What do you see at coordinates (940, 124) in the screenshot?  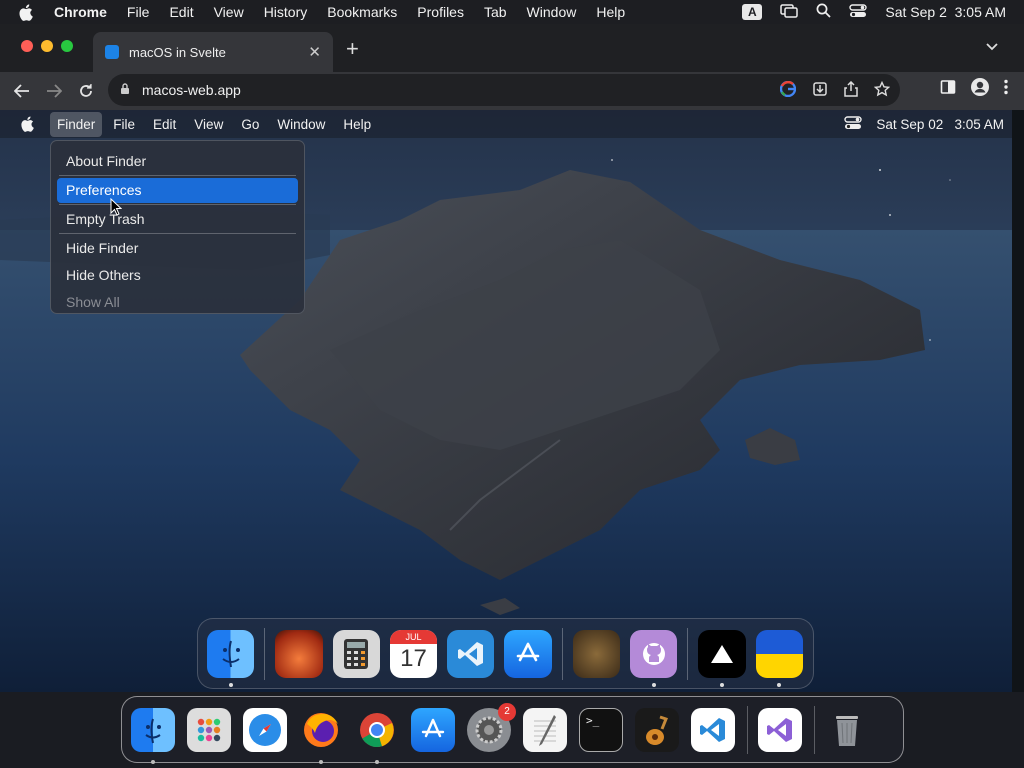 I see `web-menubar-clock: Sat Sep 02 3:05 AM` at bounding box center [940, 124].